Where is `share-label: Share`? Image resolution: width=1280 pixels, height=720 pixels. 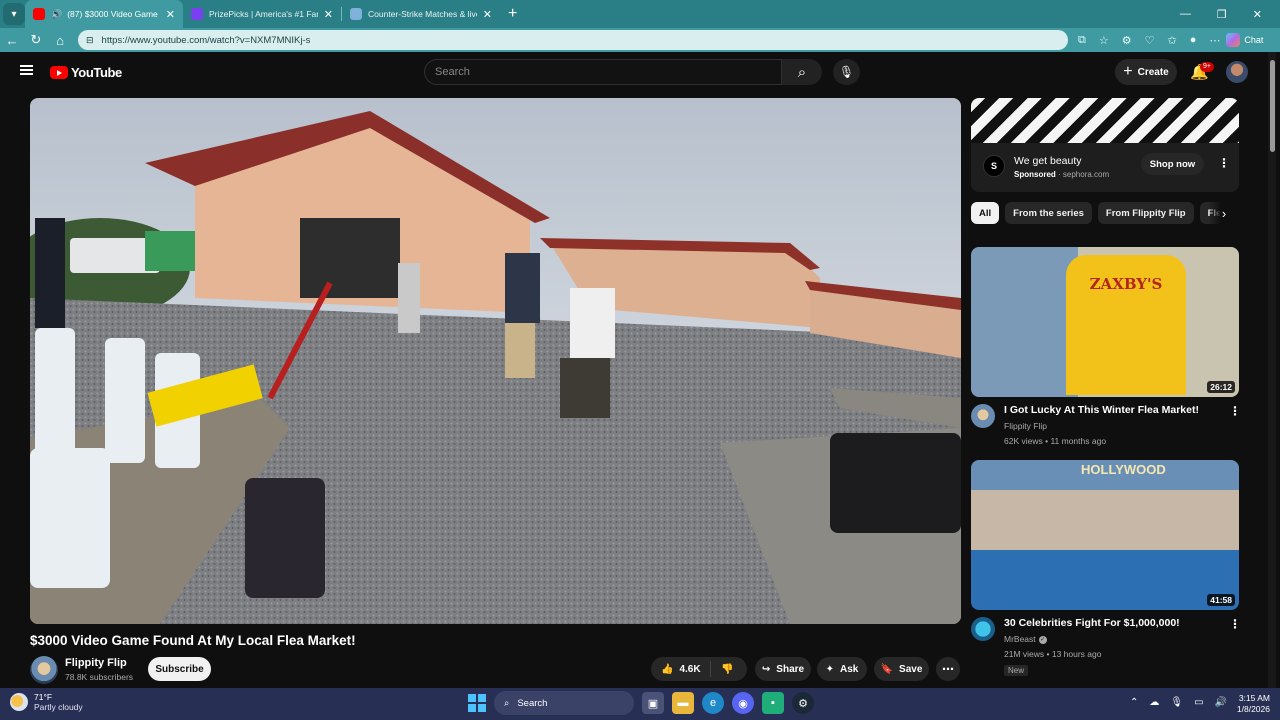 share-label: Share is located at coordinates (790, 669).